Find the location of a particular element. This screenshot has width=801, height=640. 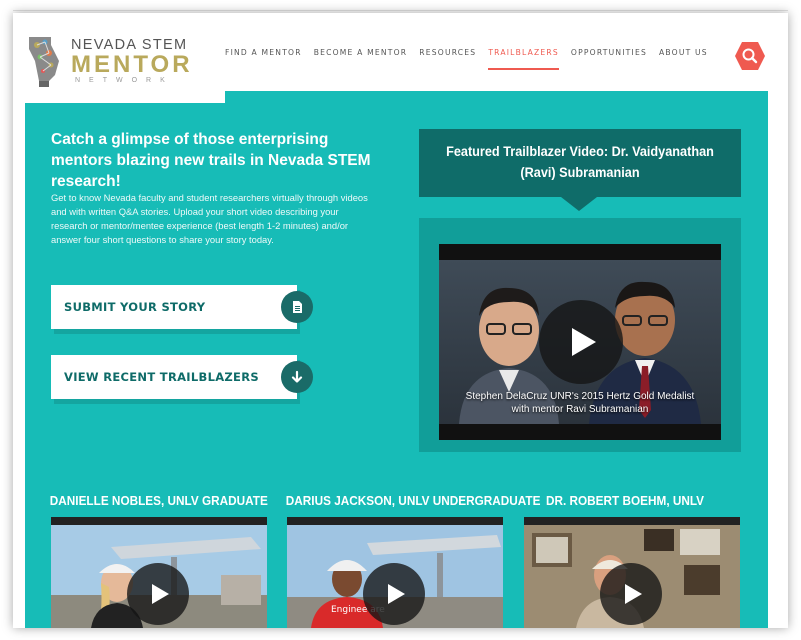

nav-about-us: ABOUT US is located at coordinates (683, 59).